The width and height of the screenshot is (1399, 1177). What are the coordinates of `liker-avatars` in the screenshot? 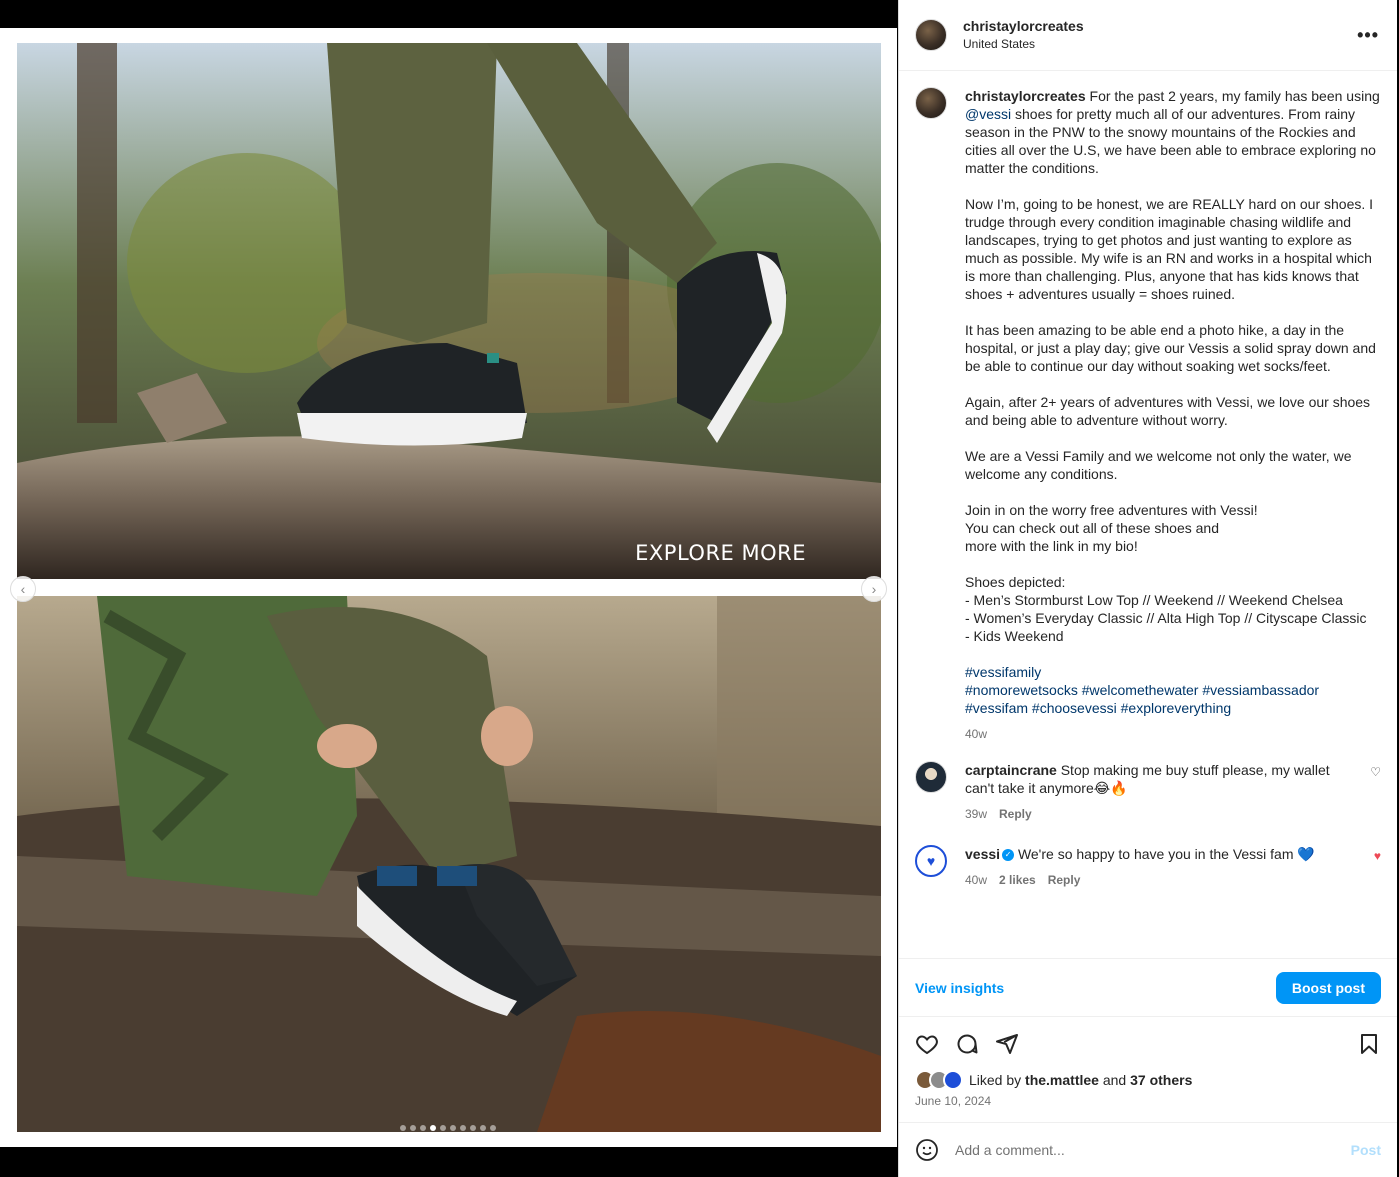 It's located at (939, 1080).